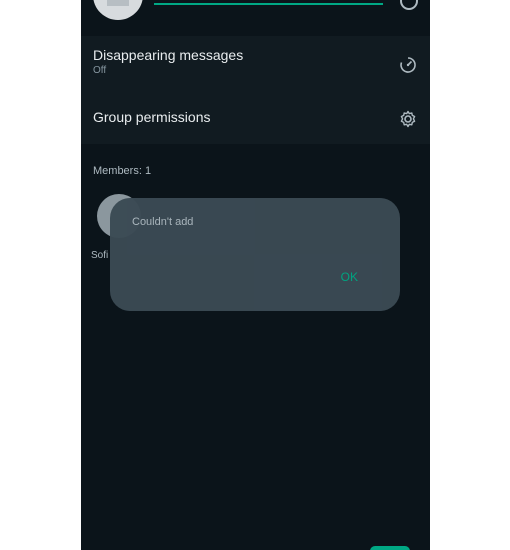 This screenshot has width=510, height=550. What do you see at coordinates (268, 4) in the screenshot?
I see `group-name-input-underline` at bounding box center [268, 4].